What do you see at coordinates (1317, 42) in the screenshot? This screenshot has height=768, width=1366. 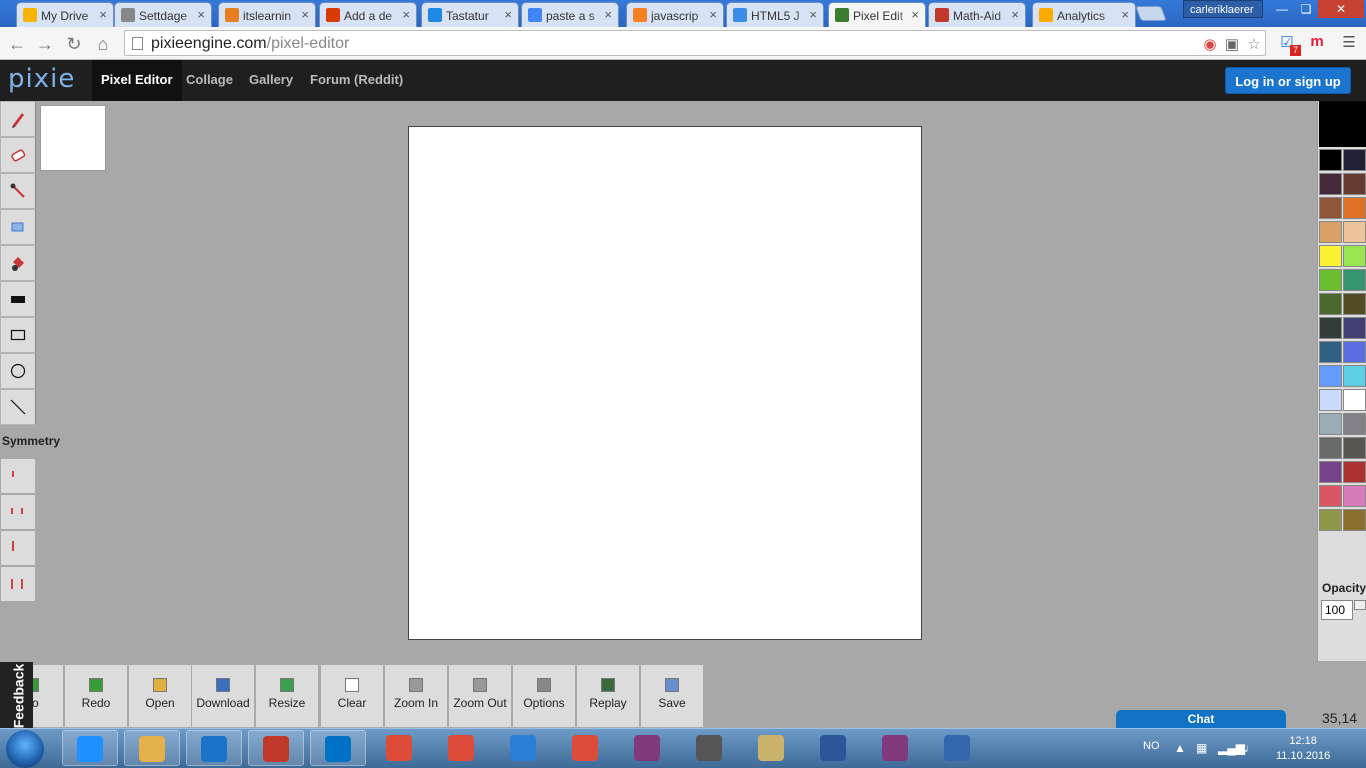 I see `extension-m-icon: m` at bounding box center [1317, 42].